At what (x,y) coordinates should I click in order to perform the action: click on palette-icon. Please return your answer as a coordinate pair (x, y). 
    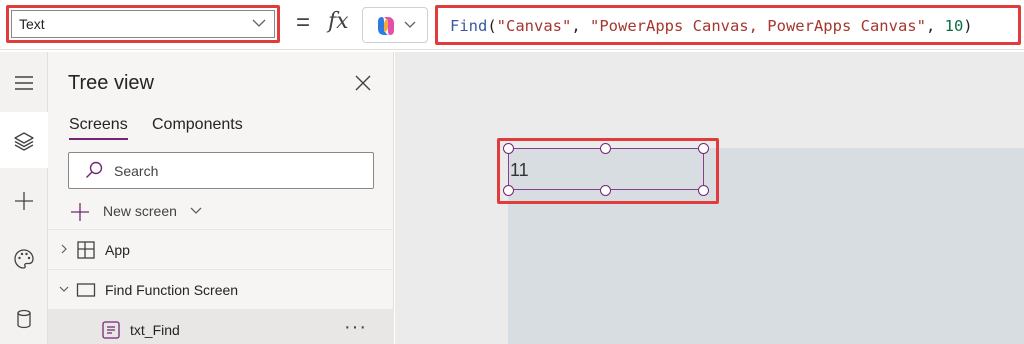
    Looking at the image, I should click on (24, 259).